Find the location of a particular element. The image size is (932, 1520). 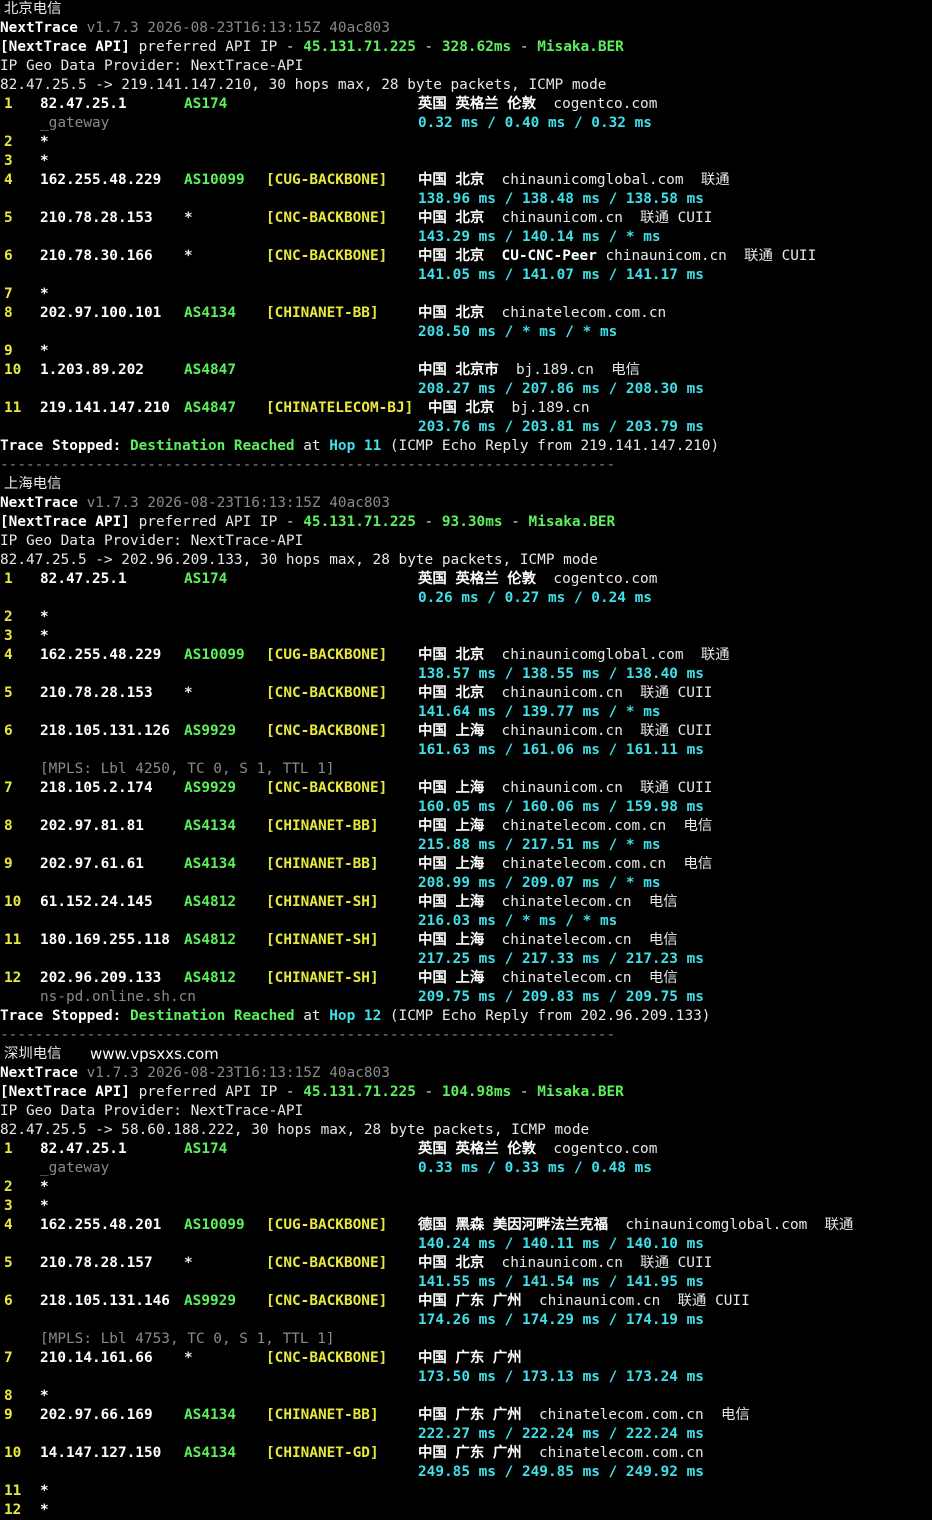

hop-number: 3 is located at coordinates (8, 1206).